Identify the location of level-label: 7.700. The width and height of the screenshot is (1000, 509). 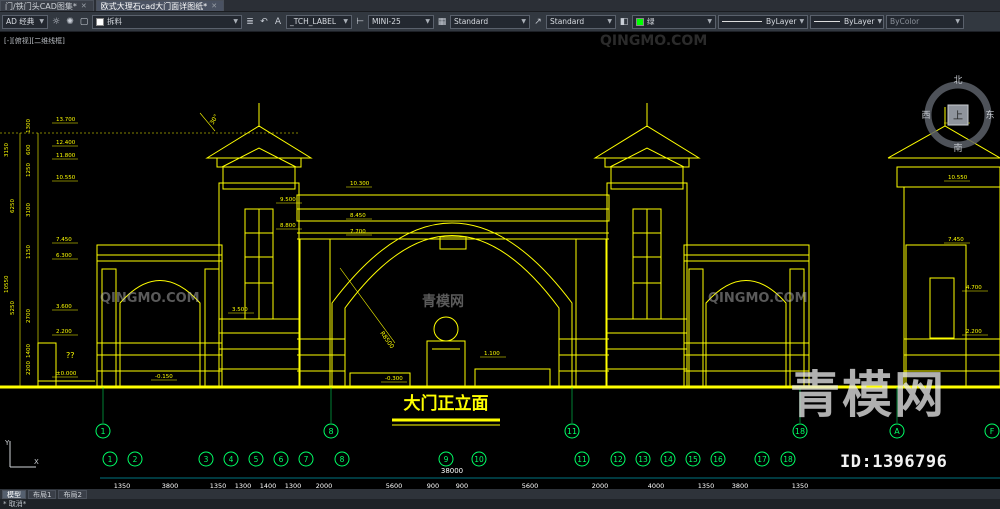
(358, 232).